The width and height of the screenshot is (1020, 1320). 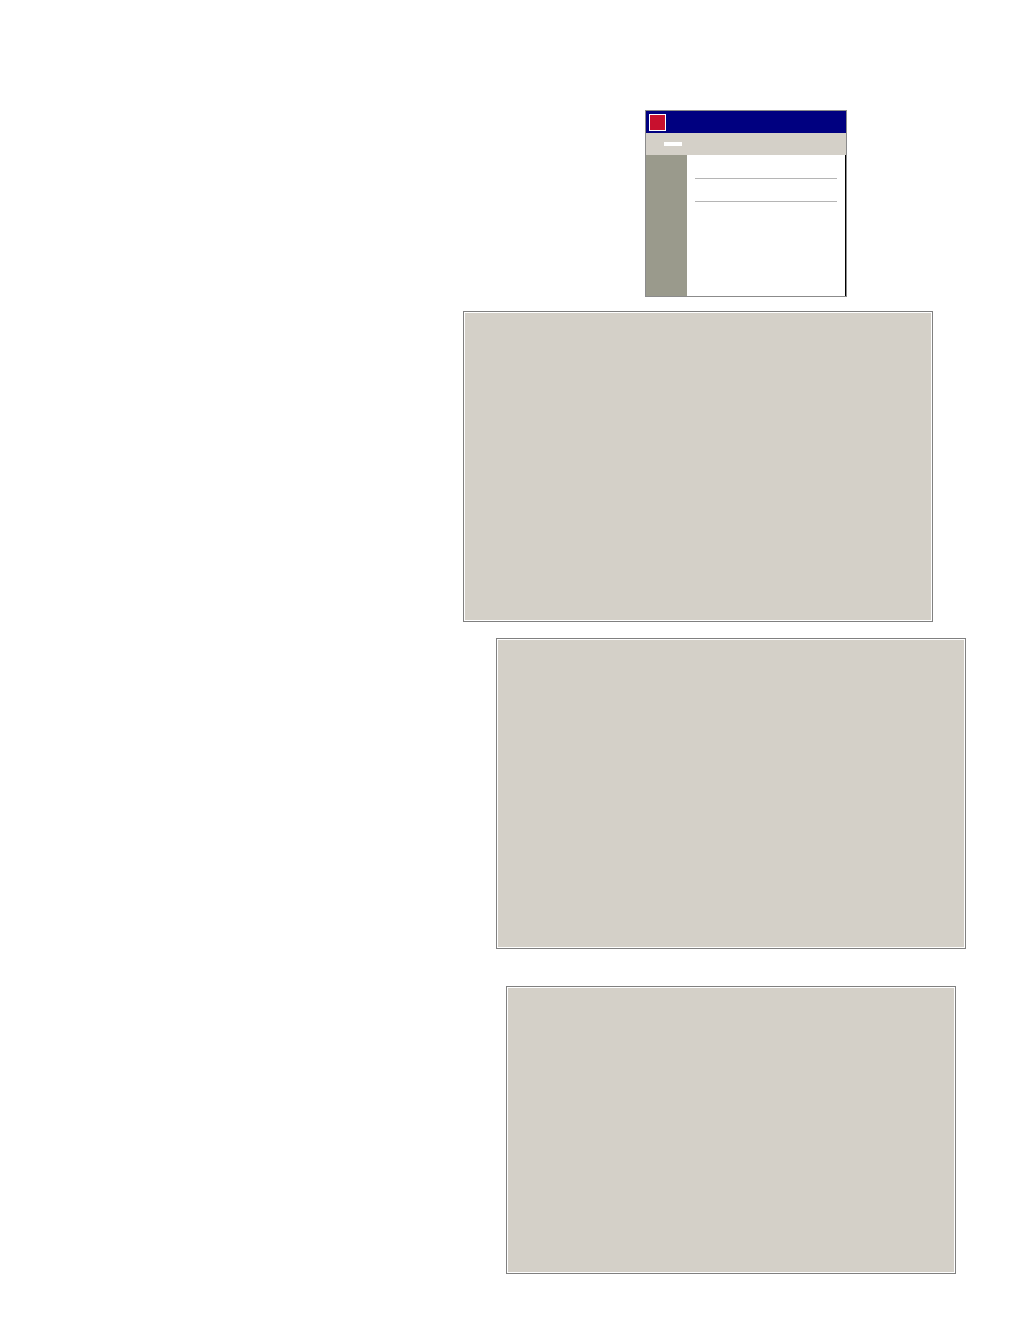 I want to click on page-title, so click(x=122, y=98).